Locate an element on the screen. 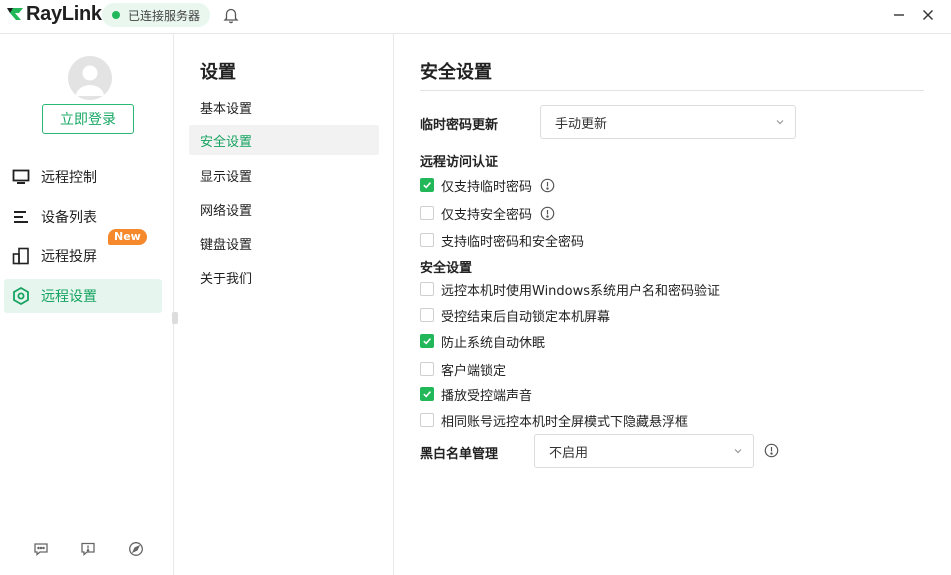 The width and height of the screenshot is (951, 575). temp-password-label: 临时密码更新 is located at coordinates (459, 125).